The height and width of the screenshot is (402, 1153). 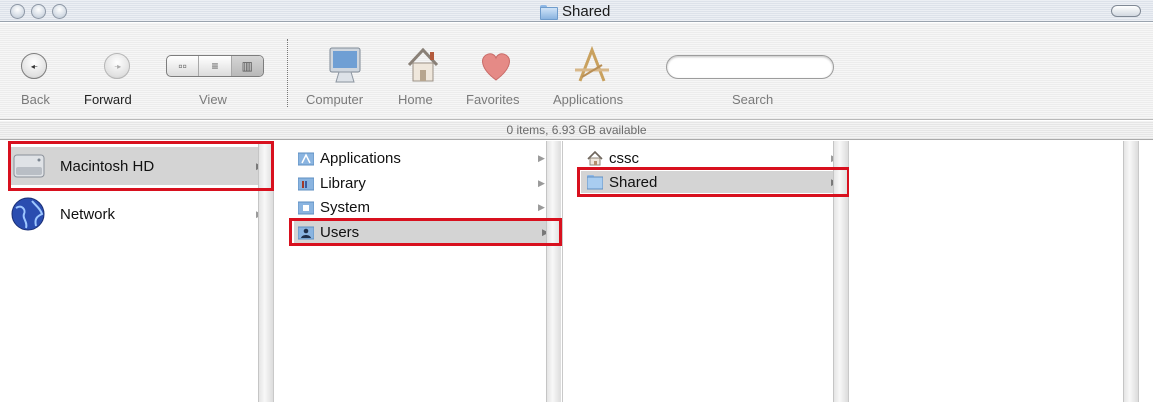 What do you see at coordinates (750, 67) in the screenshot?
I see `search-input` at bounding box center [750, 67].